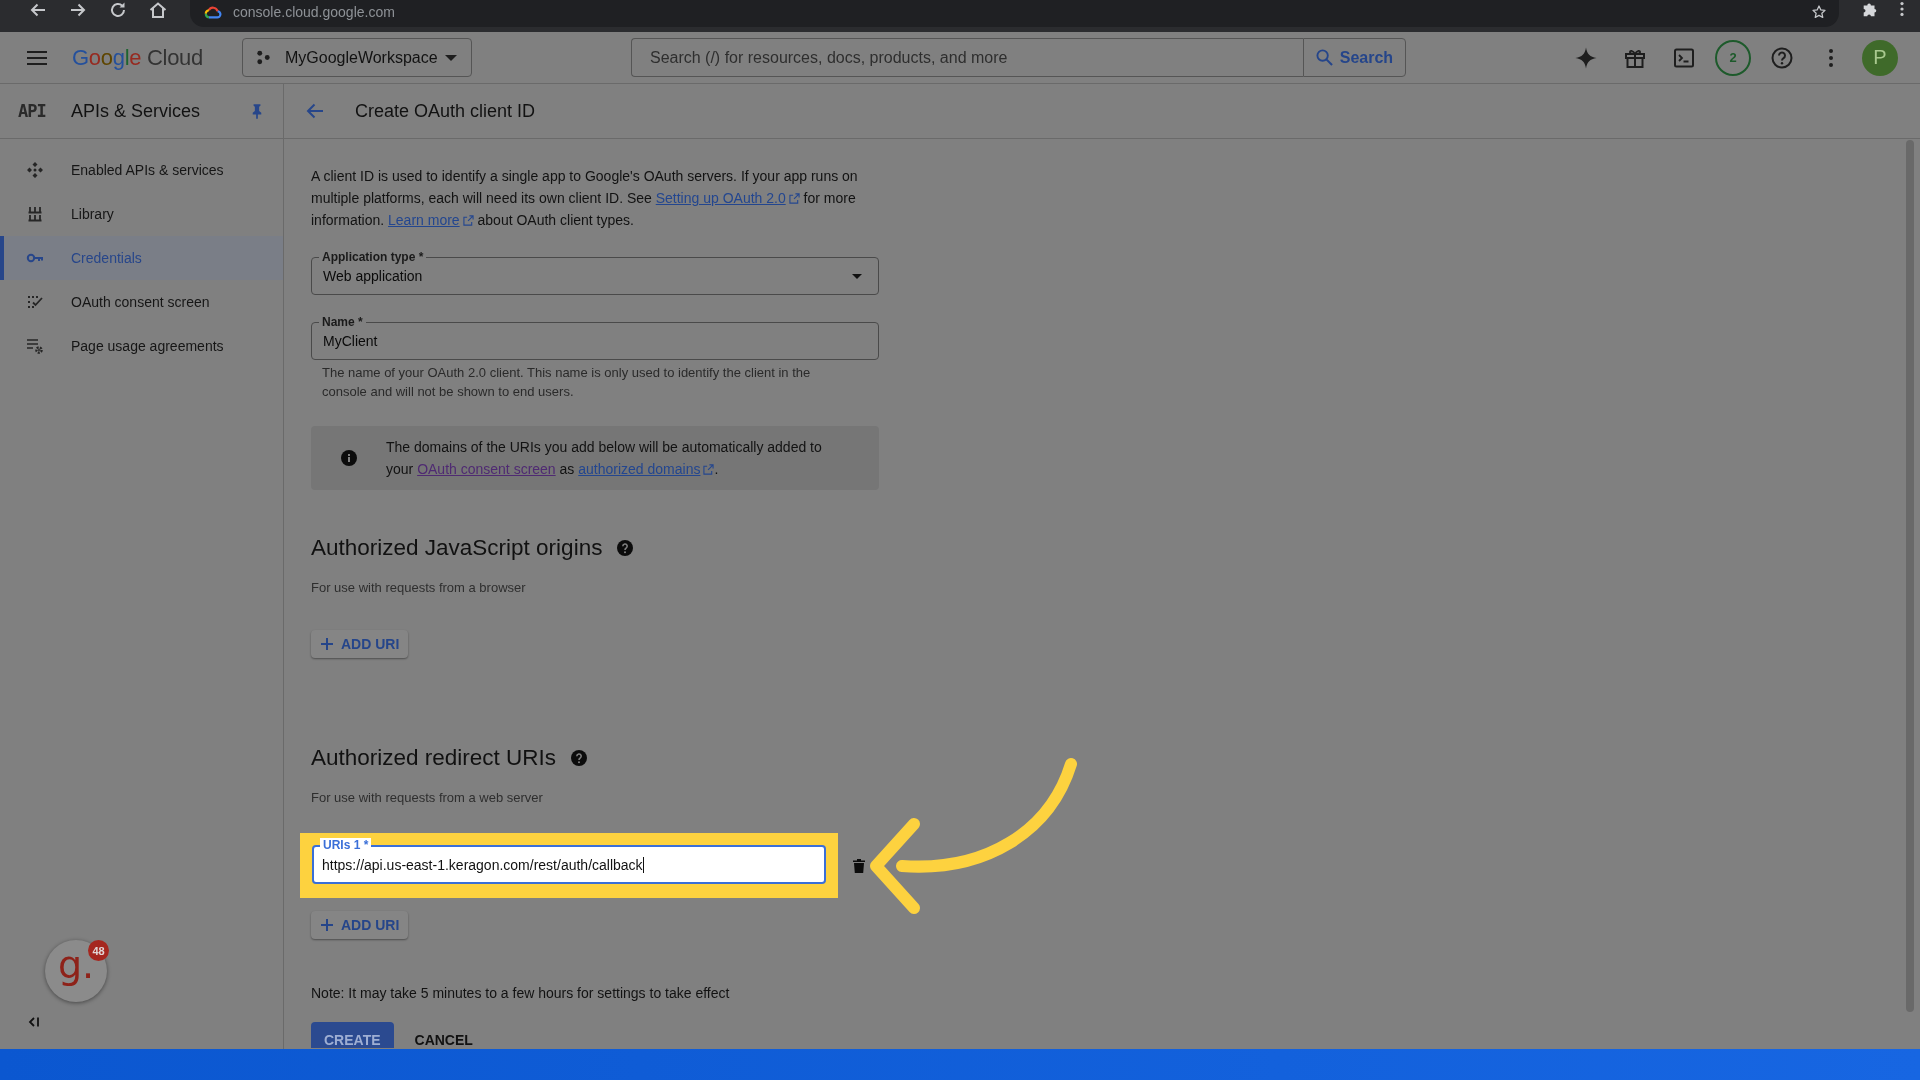  I want to click on link: OAuth consent screen, so click(486, 469).